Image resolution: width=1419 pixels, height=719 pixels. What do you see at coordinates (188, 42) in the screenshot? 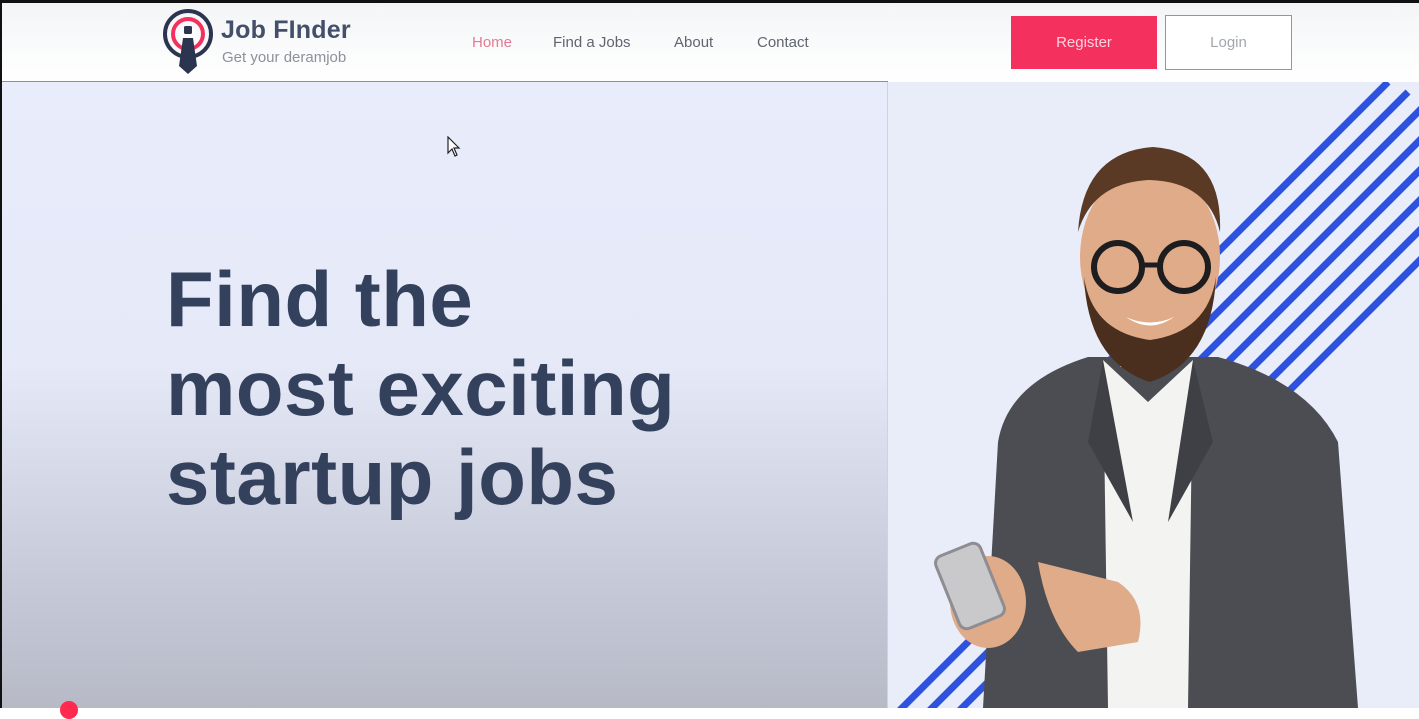
I see `job-finder-logo-icon` at bounding box center [188, 42].